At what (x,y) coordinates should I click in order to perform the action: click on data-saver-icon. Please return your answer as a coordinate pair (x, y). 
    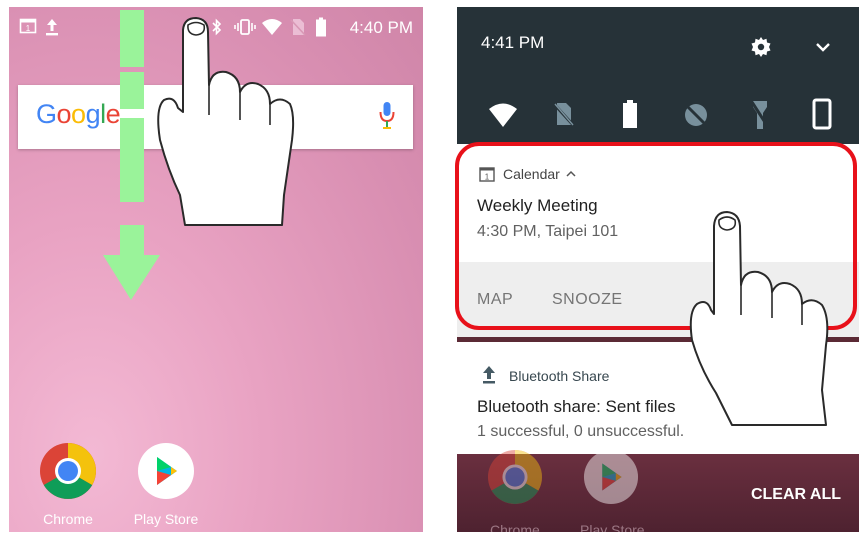
    Looking at the image, I should click on (696, 115).